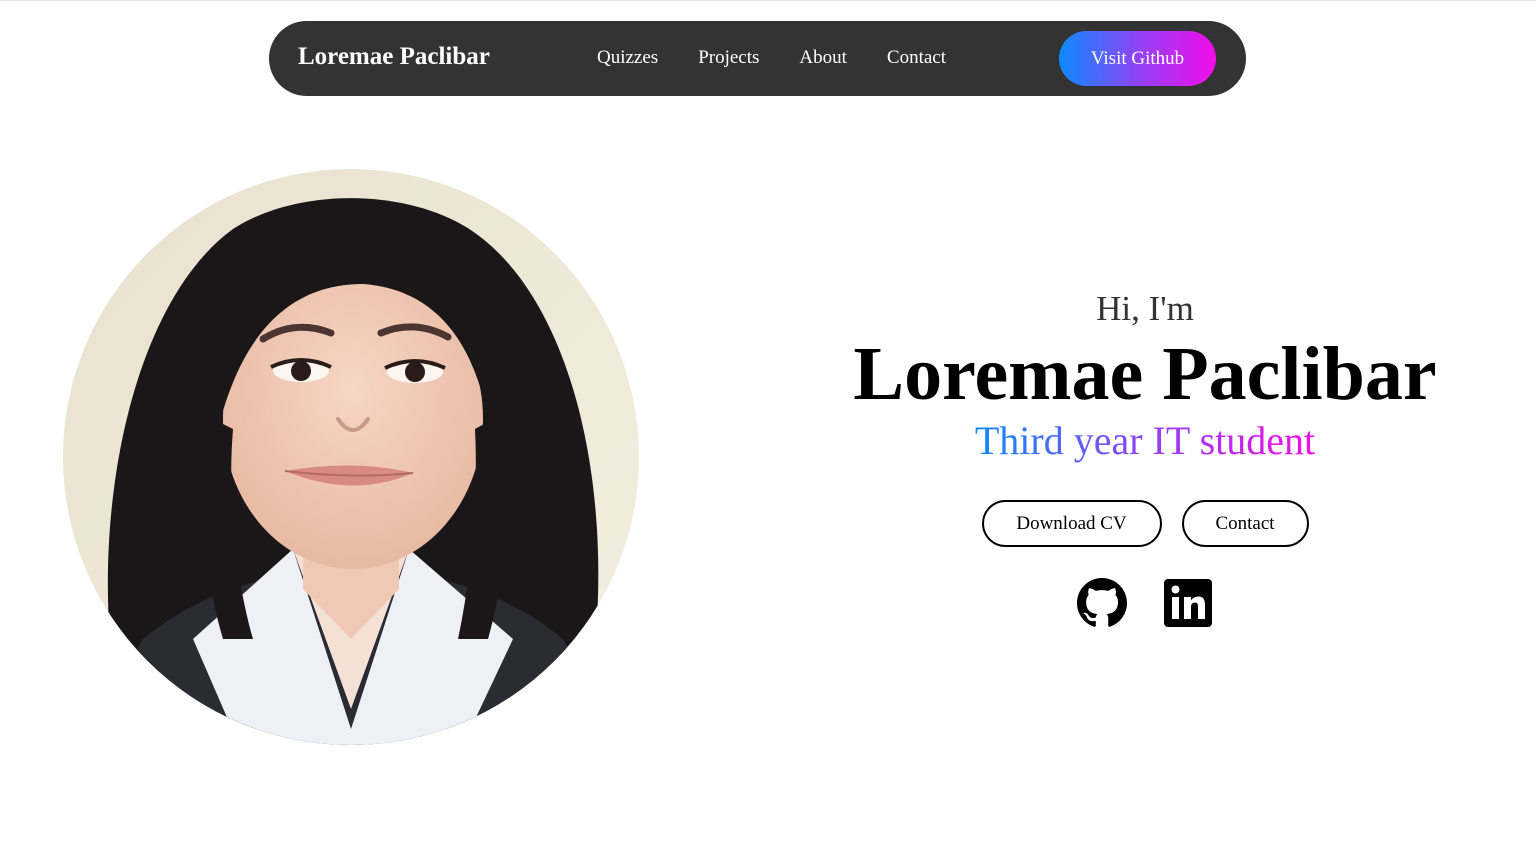 The width and height of the screenshot is (1536, 864). Describe the element at coordinates (1145, 603) in the screenshot. I see `social-links` at that location.